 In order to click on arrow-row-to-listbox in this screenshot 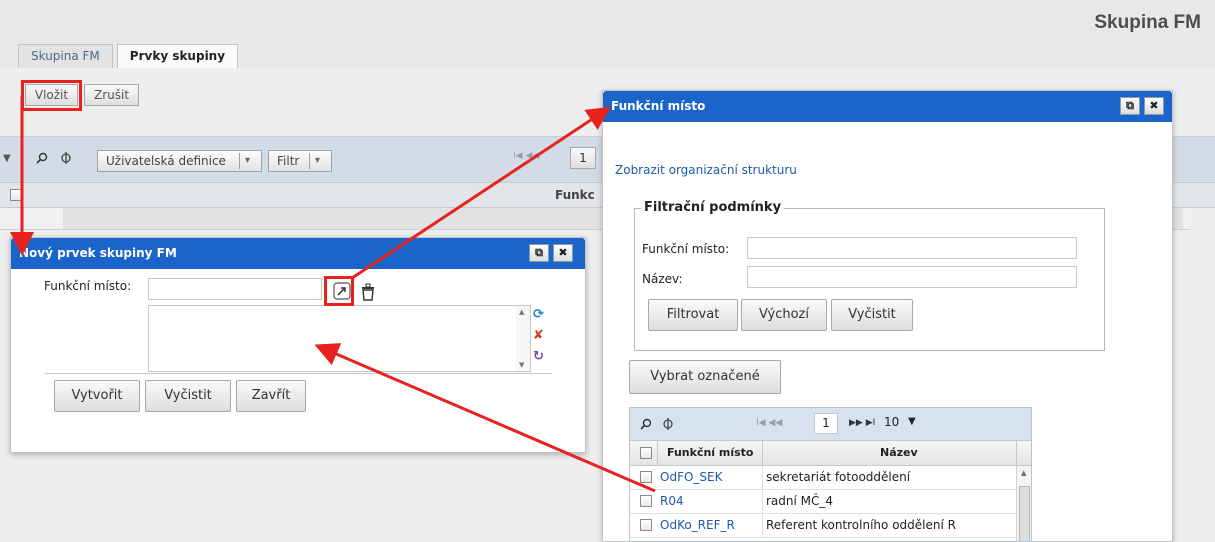, I will do `click(485, 418)`.